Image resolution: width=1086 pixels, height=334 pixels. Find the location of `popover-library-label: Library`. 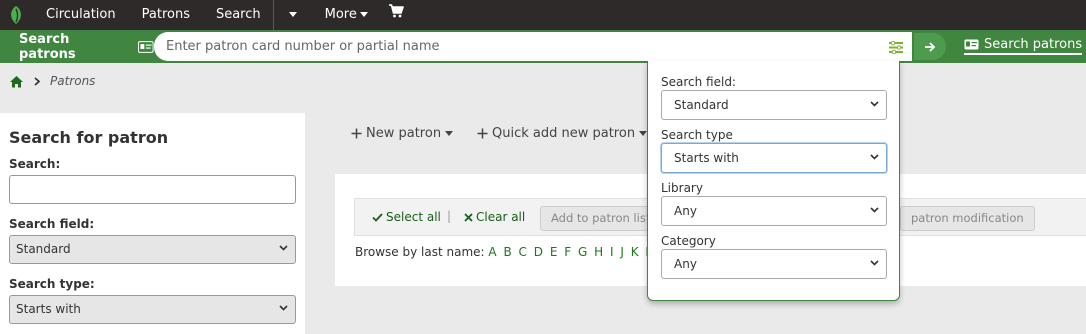

popover-library-label: Library is located at coordinates (682, 188).